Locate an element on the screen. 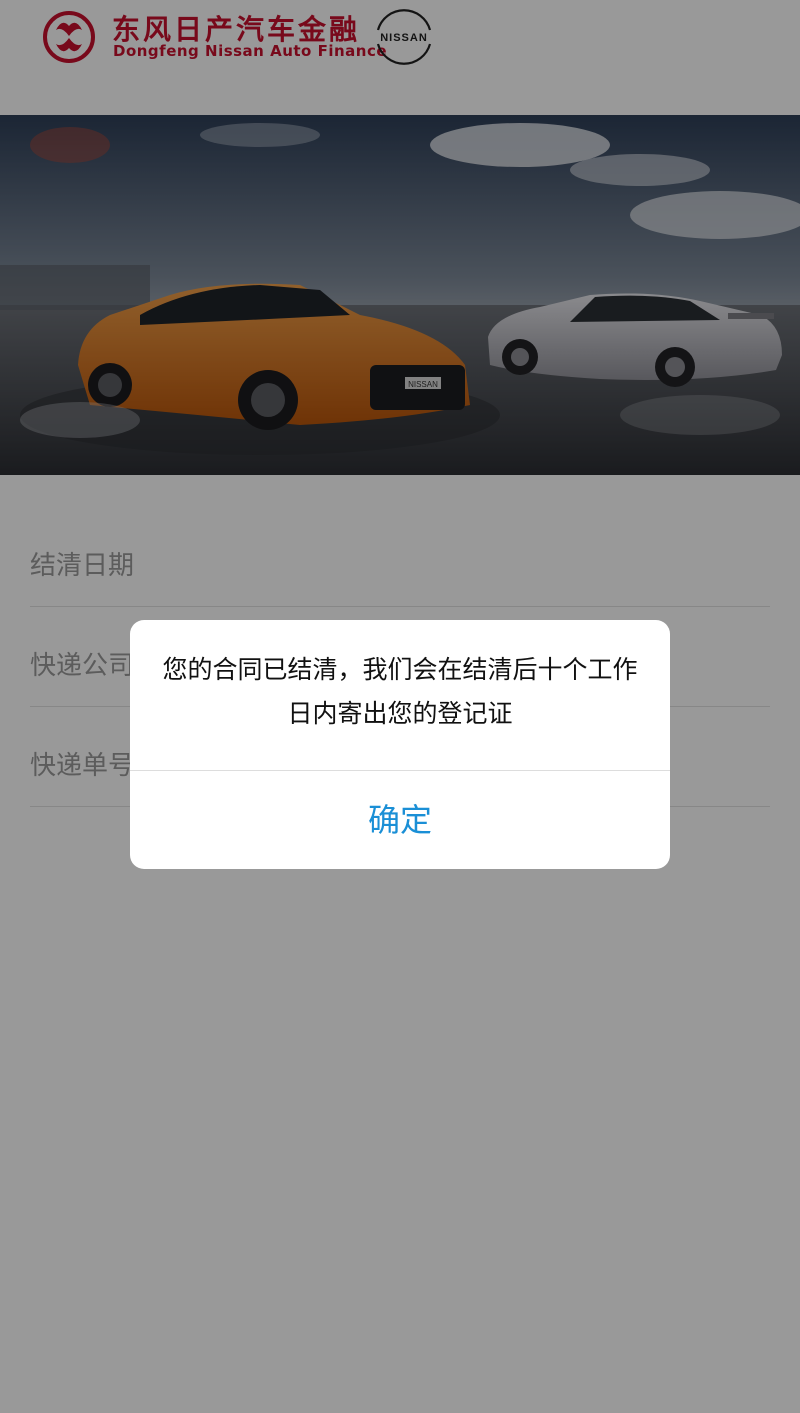 This screenshot has width=800, height=1413. dialog-message: 您的合同已结清，我们会在结清后十个工作日内寄出您的登记证 is located at coordinates (400, 691).